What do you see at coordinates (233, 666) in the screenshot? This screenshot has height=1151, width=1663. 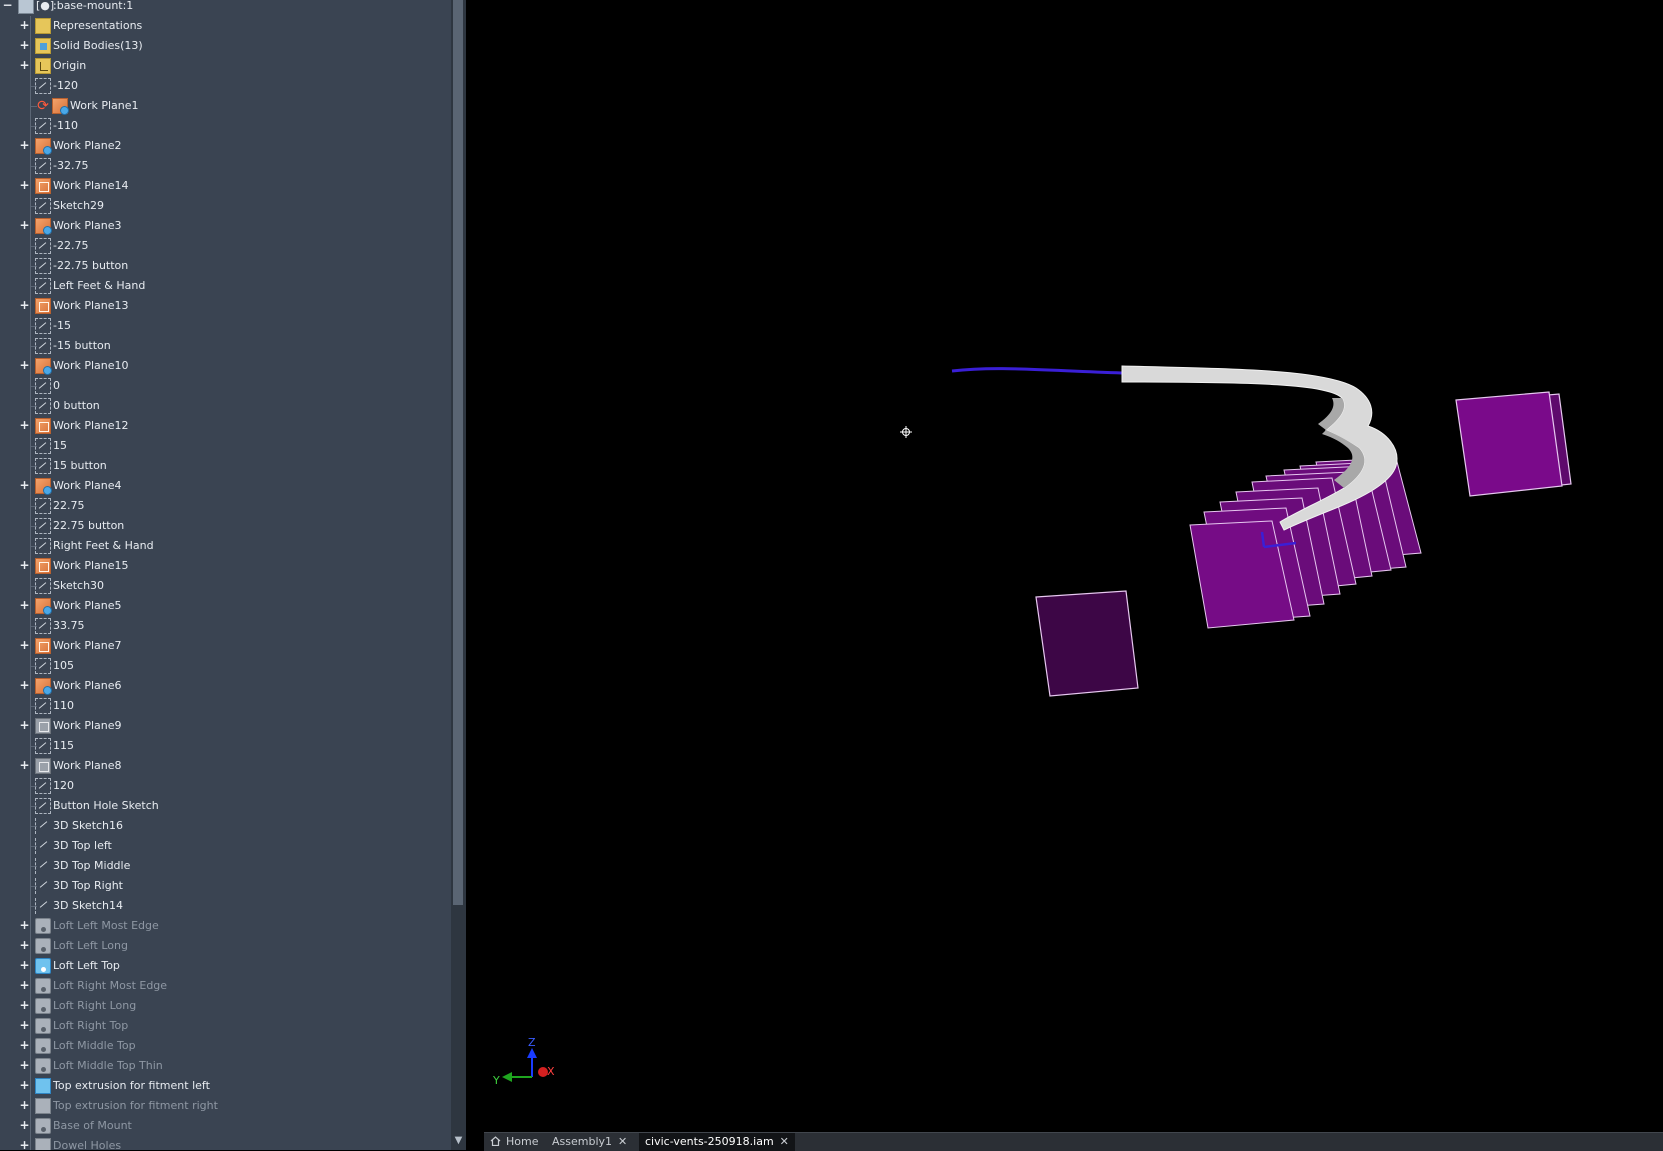 I see `browser-node: 105` at bounding box center [233, 666].